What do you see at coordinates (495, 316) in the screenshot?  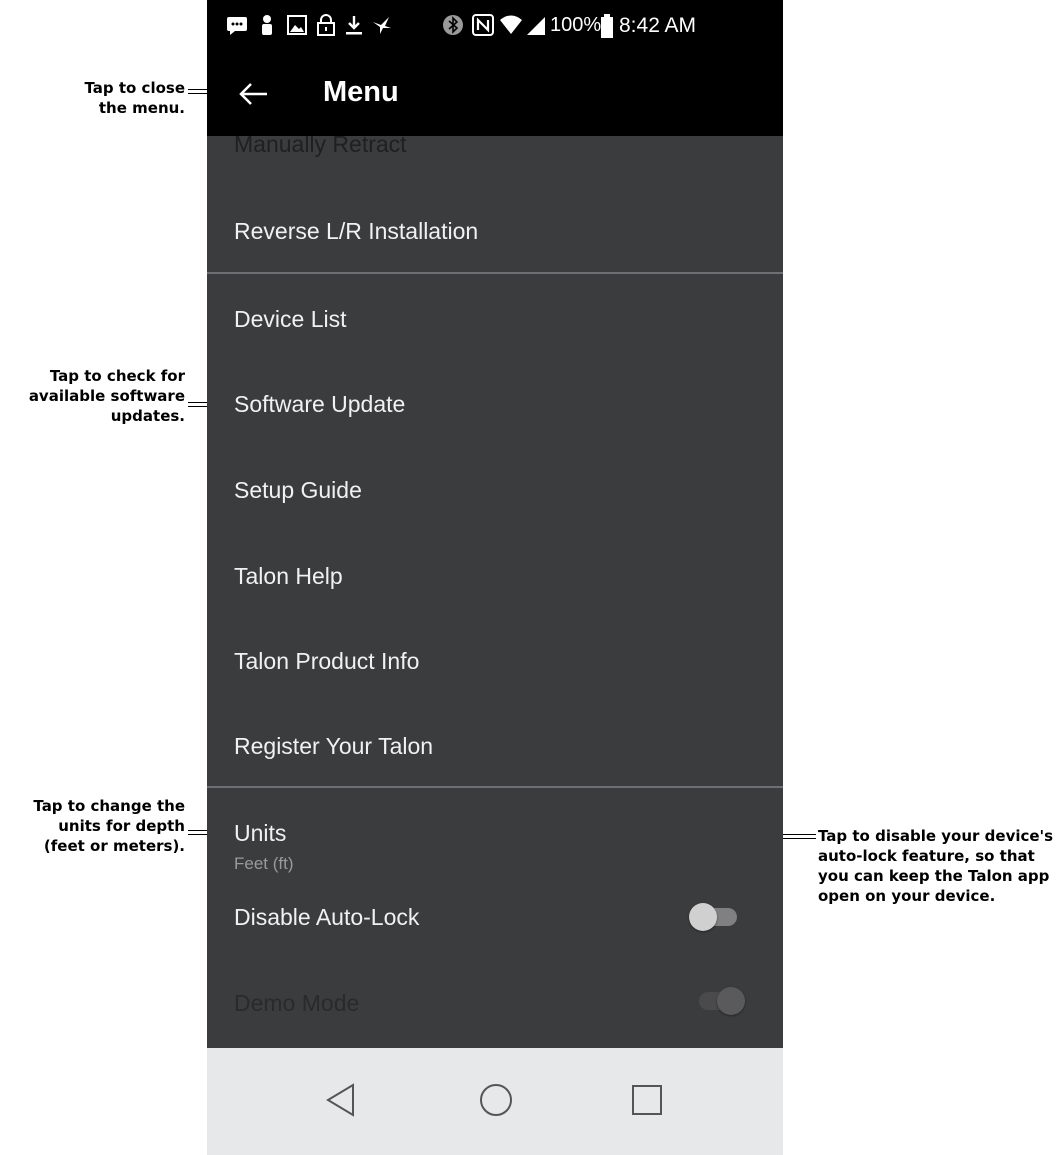 I see `menu-item-device-list: Device List` at bounding box center [495, 316].